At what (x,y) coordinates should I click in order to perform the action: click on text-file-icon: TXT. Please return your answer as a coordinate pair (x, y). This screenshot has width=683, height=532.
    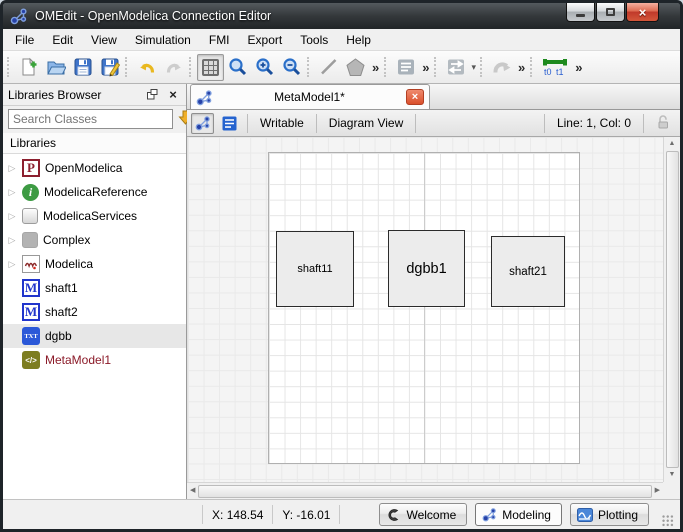
    Looking at the image, I should click on (31, 336).